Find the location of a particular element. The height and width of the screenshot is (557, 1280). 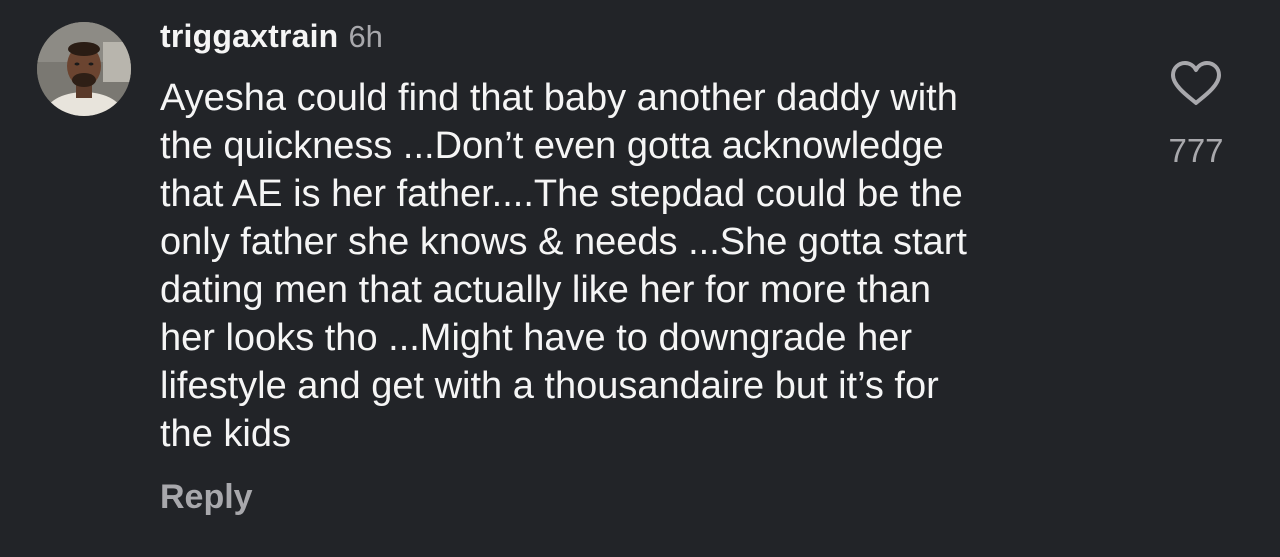

reply-button: Reply is located at coordinates (206, 497).